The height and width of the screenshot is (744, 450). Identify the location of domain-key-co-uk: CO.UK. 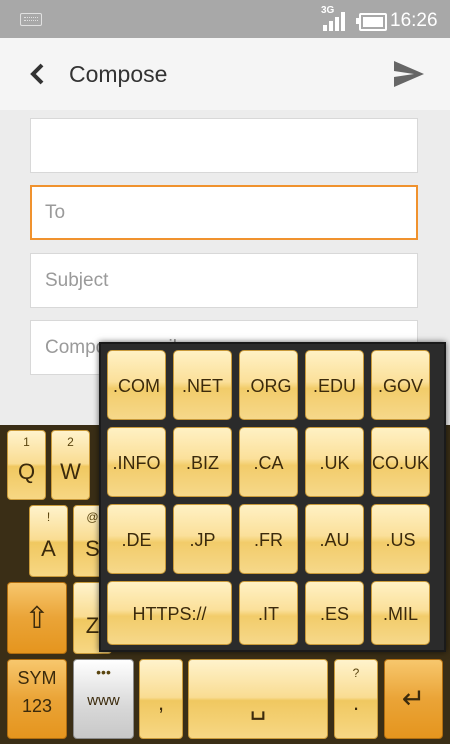
(400, 462).